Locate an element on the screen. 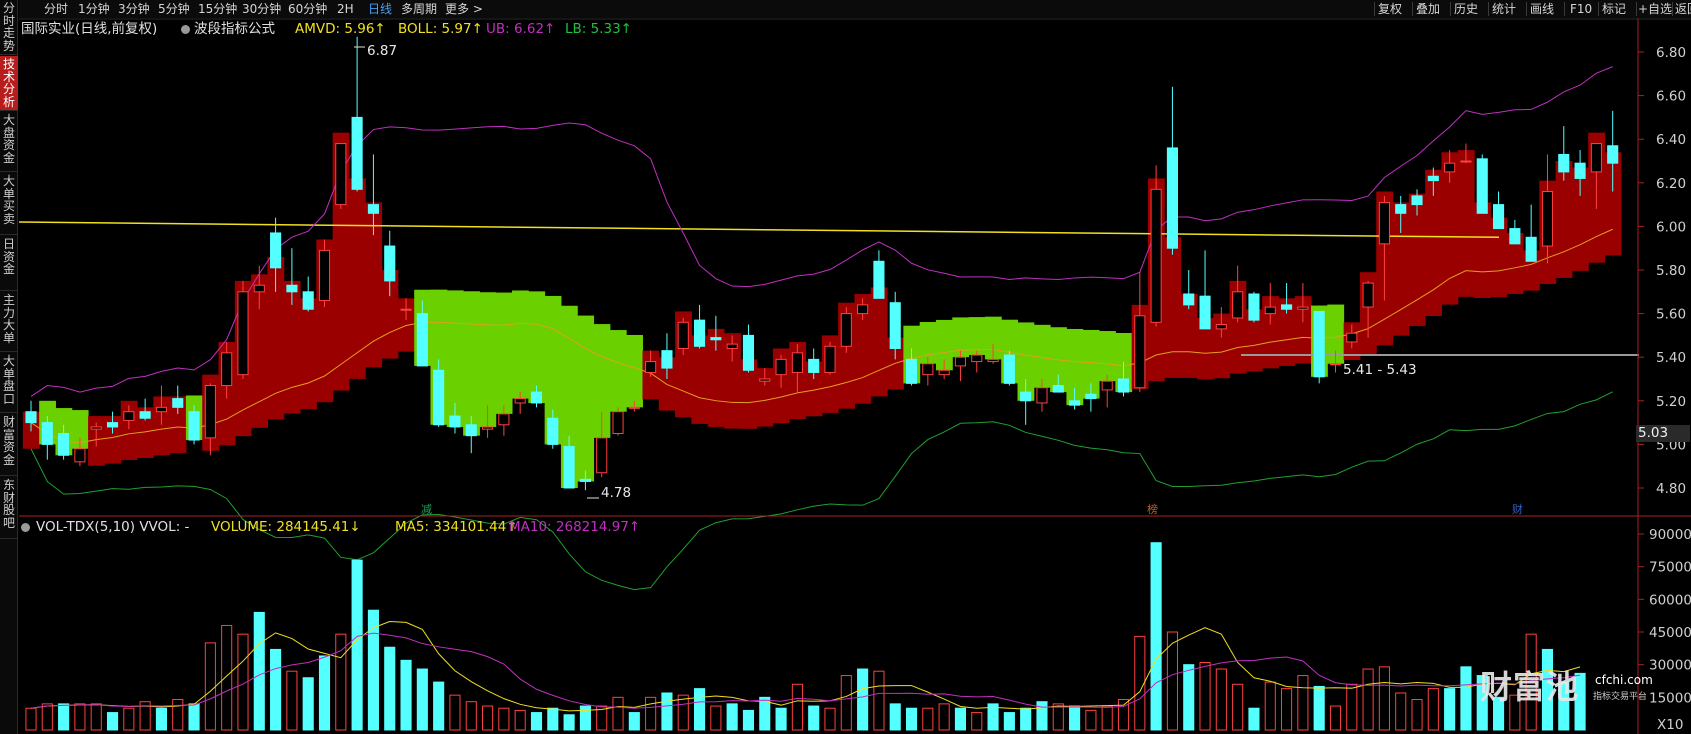 The height and width of the screenshot is (734, 1691). f10-button: F10 is located at coordinates (1581, 9).